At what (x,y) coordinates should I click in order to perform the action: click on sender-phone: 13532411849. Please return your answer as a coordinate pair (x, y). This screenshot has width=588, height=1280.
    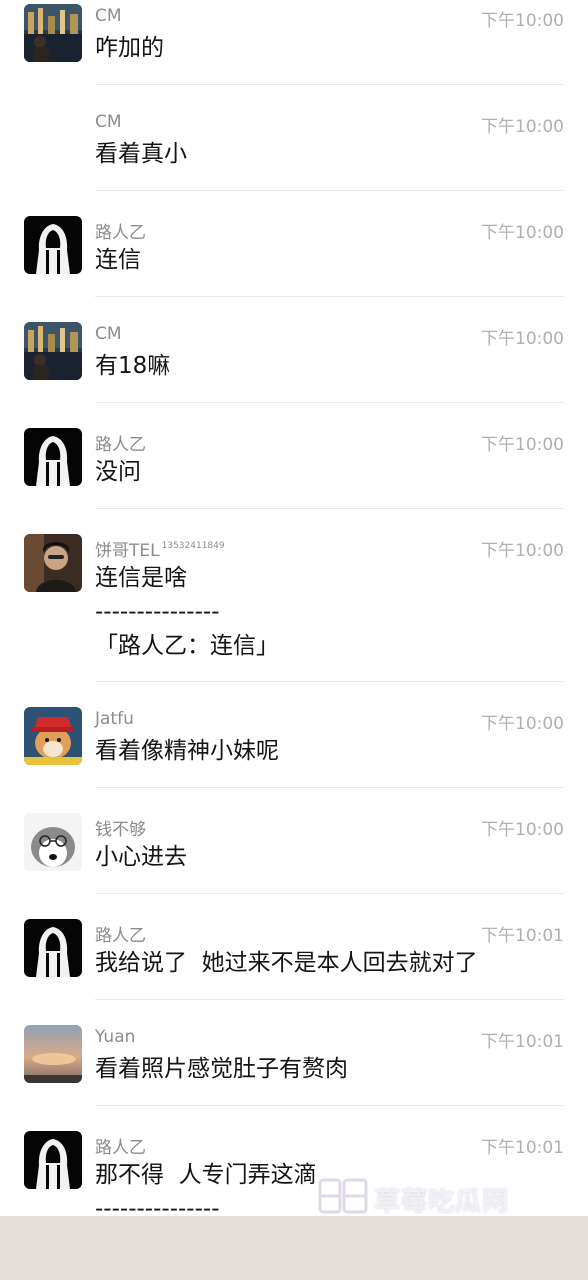
    Looking at the image, I should click on (193, 546).